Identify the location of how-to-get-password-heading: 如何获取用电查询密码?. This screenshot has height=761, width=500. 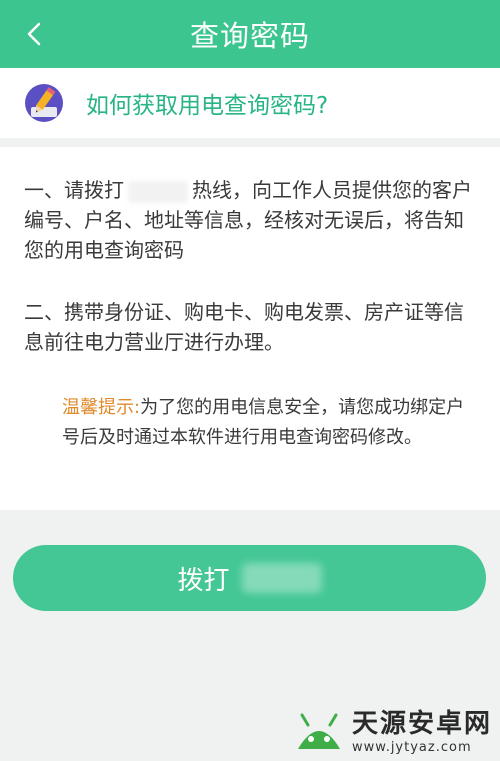
(207, 106).